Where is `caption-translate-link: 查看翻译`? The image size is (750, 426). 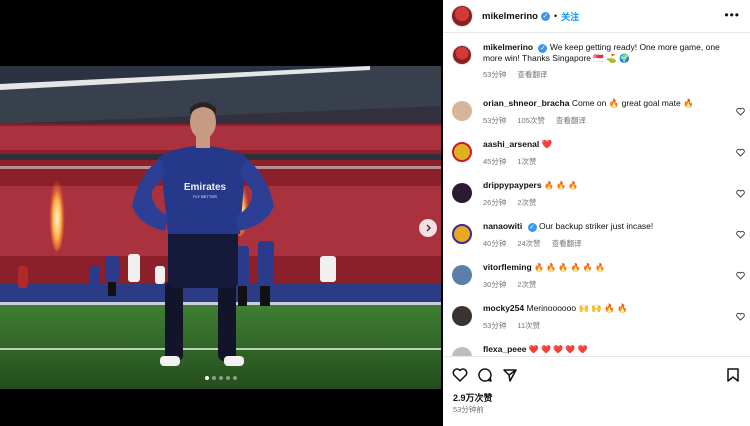
caption-translate-link: 查看翻译 is located at coordinates (532, 74).